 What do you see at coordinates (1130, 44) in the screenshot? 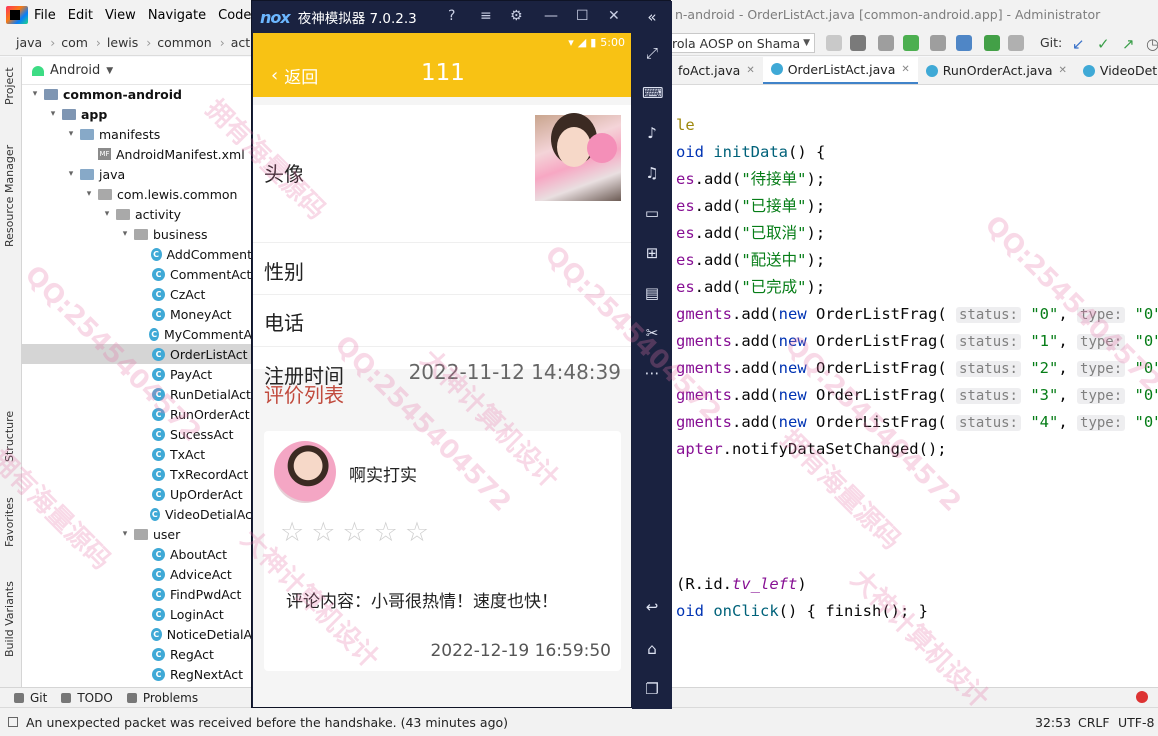
I see `git-push-icon: ↗` at bounding box center [1130, 44].